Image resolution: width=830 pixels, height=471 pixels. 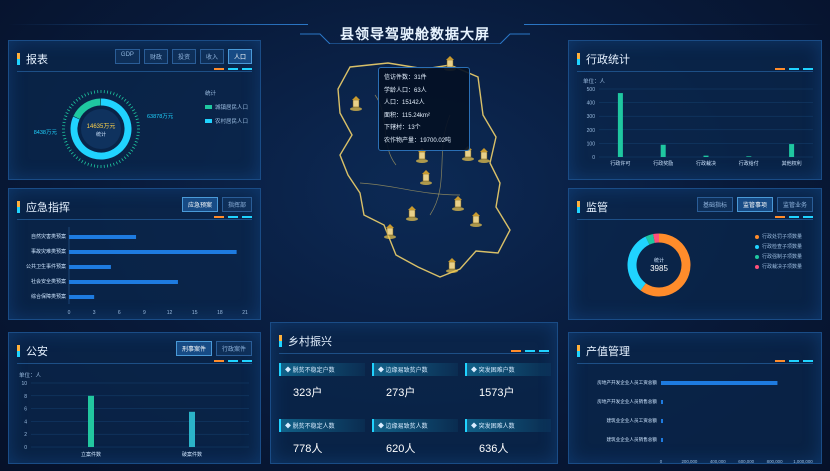 I want to click on tick-label: 15, so click(x=195, y=313).